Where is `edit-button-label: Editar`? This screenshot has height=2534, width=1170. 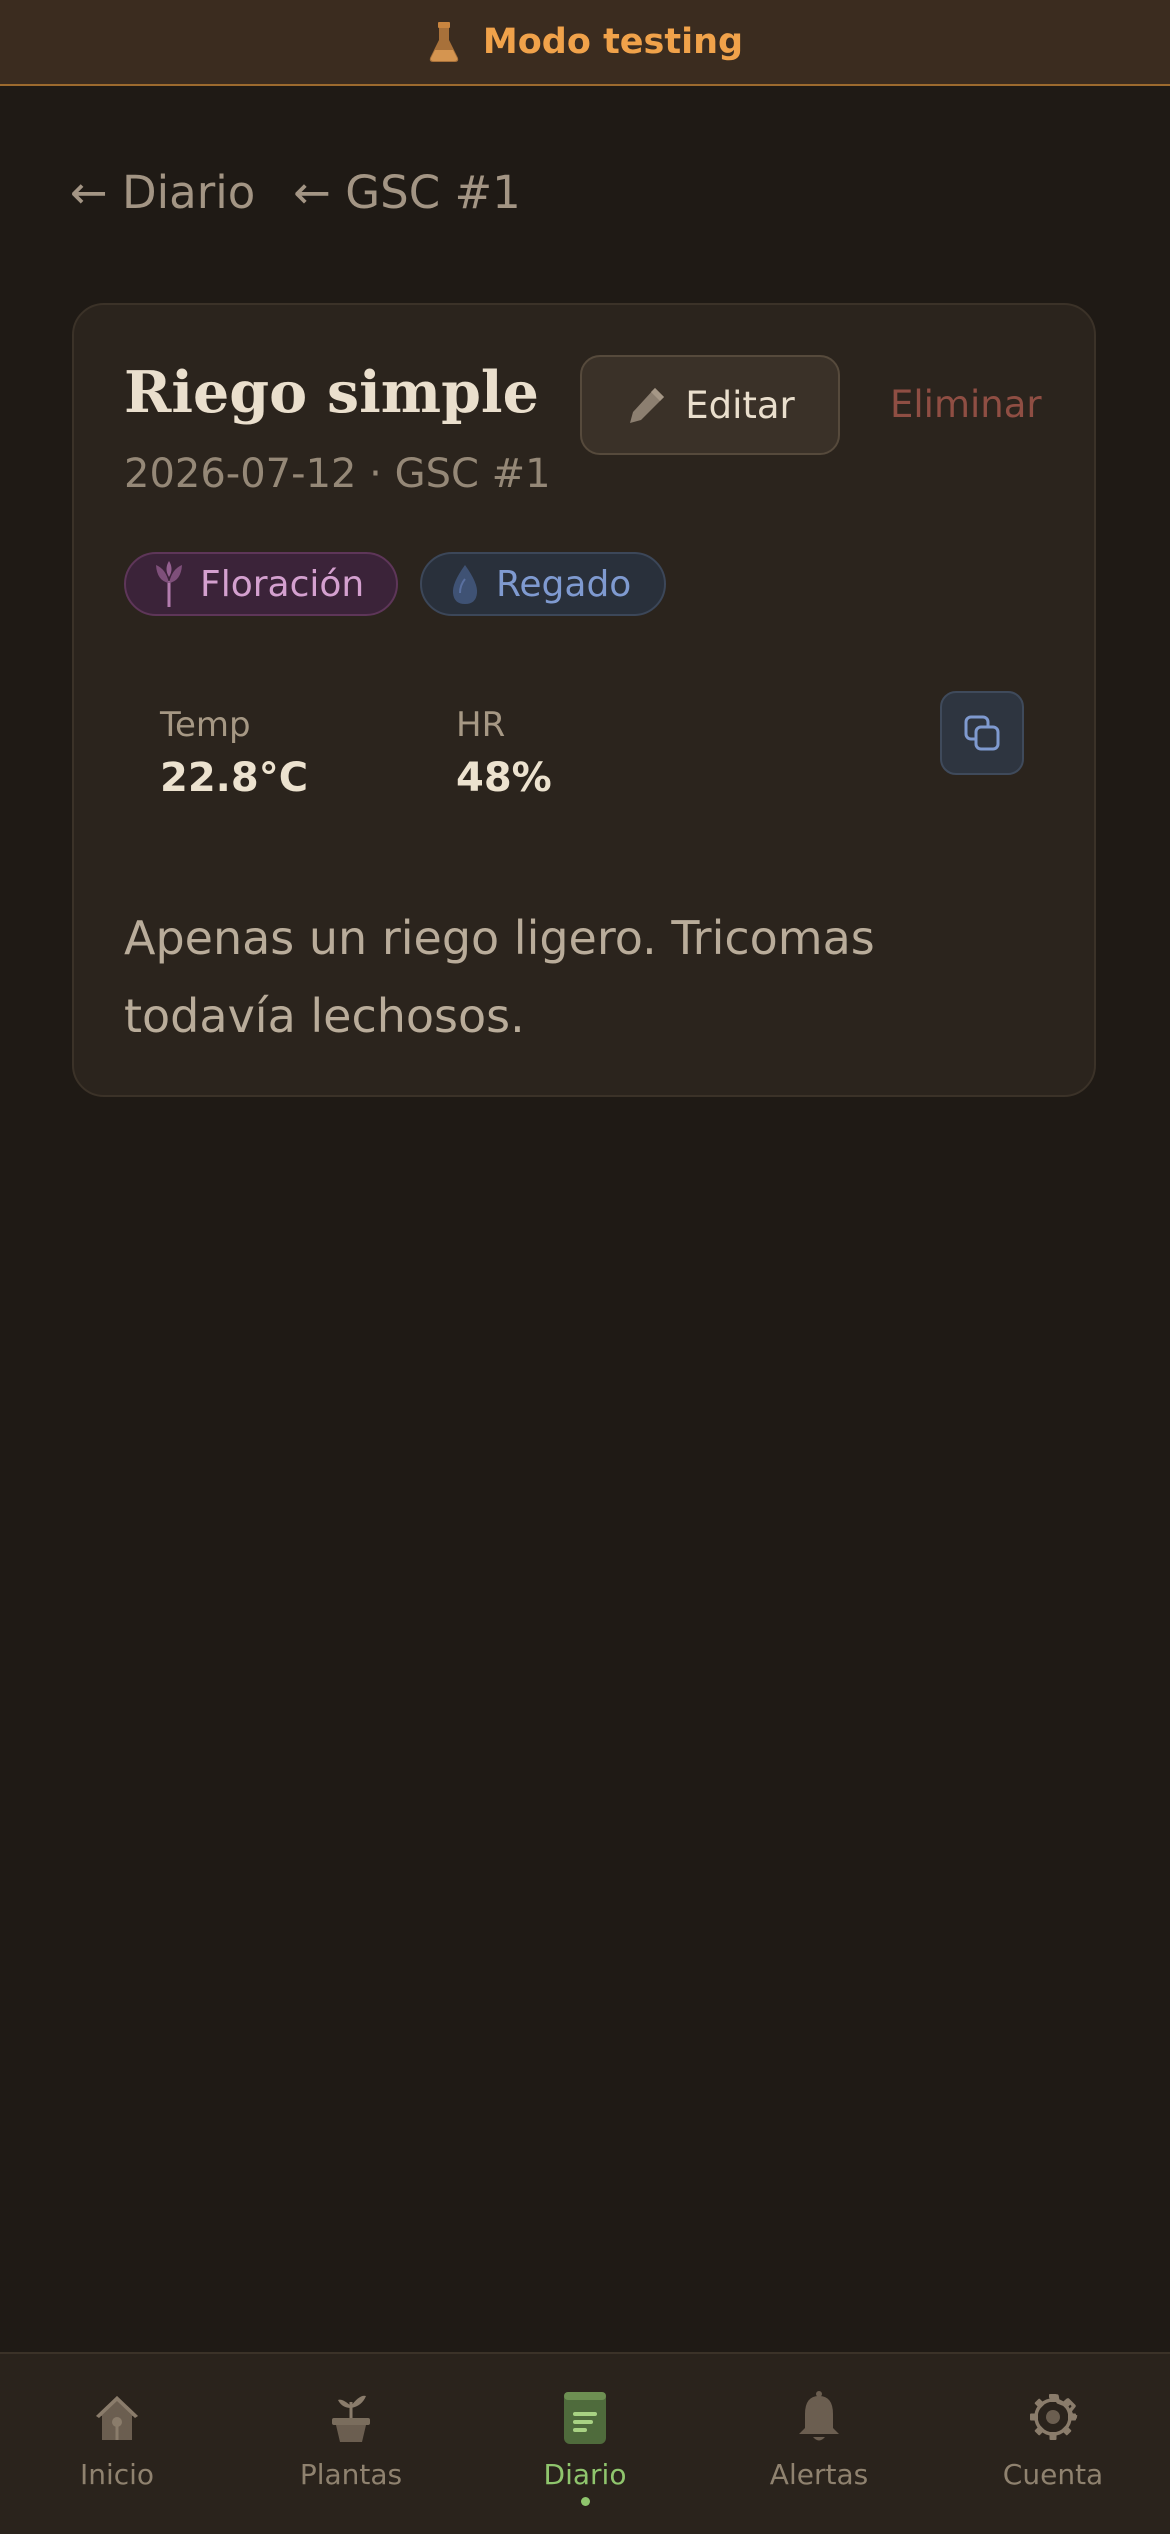 edit-button-label: Editar is located at coordinates (740, 405).